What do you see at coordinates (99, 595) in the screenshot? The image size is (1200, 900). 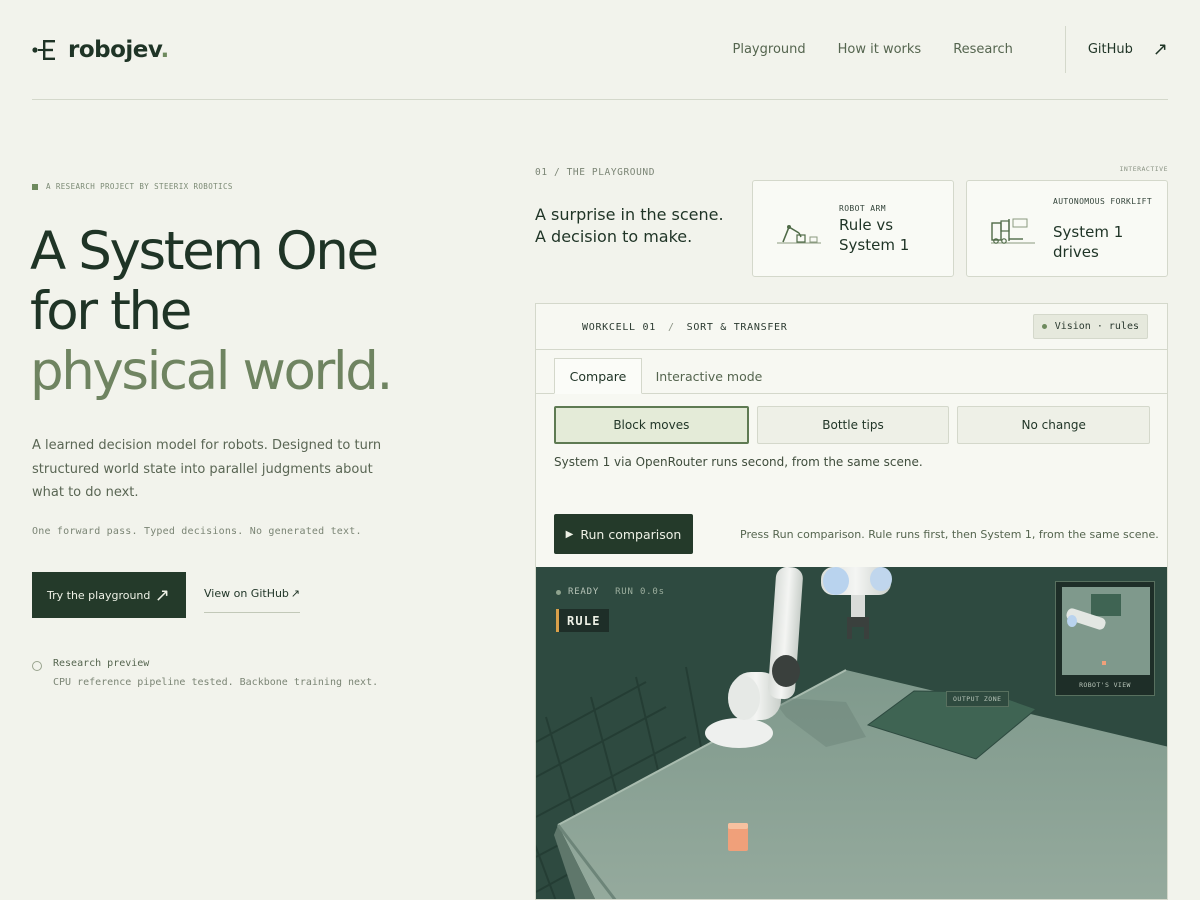 I see `try-playground-label: Try the playground` at bounding box center [99, 595].